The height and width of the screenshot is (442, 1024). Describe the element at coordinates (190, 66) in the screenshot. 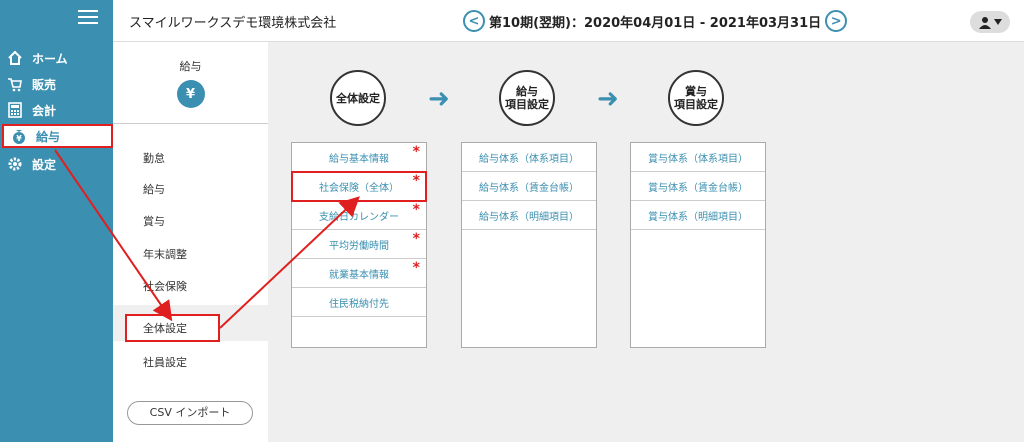

I see `submenu-title: 給与` at that location.